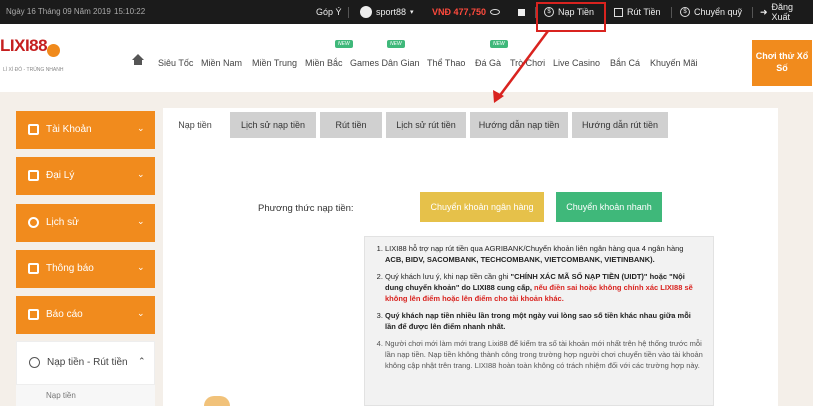 The height and width of the screenshot is (406, 813). Describe the element at coordinates (221, 63) in the screenshot. I see `nav-mien-nam: Miền Nam` at that location.